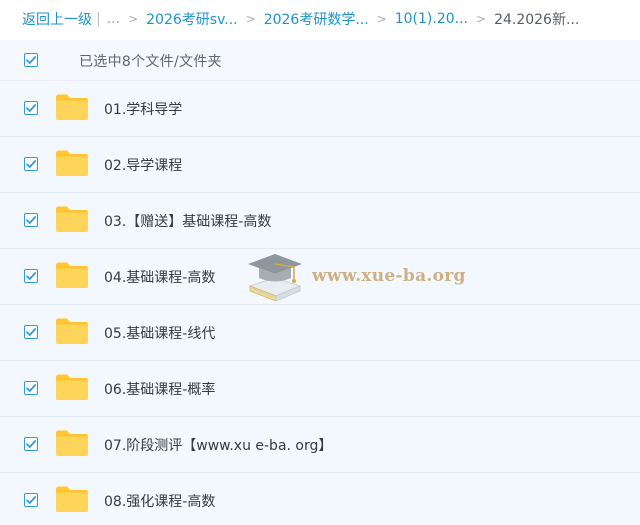  Describe the element at coordinates (320, 221) in the screenshot. I see `file-row: 03.【赠送】基础课程-高数` at that location.